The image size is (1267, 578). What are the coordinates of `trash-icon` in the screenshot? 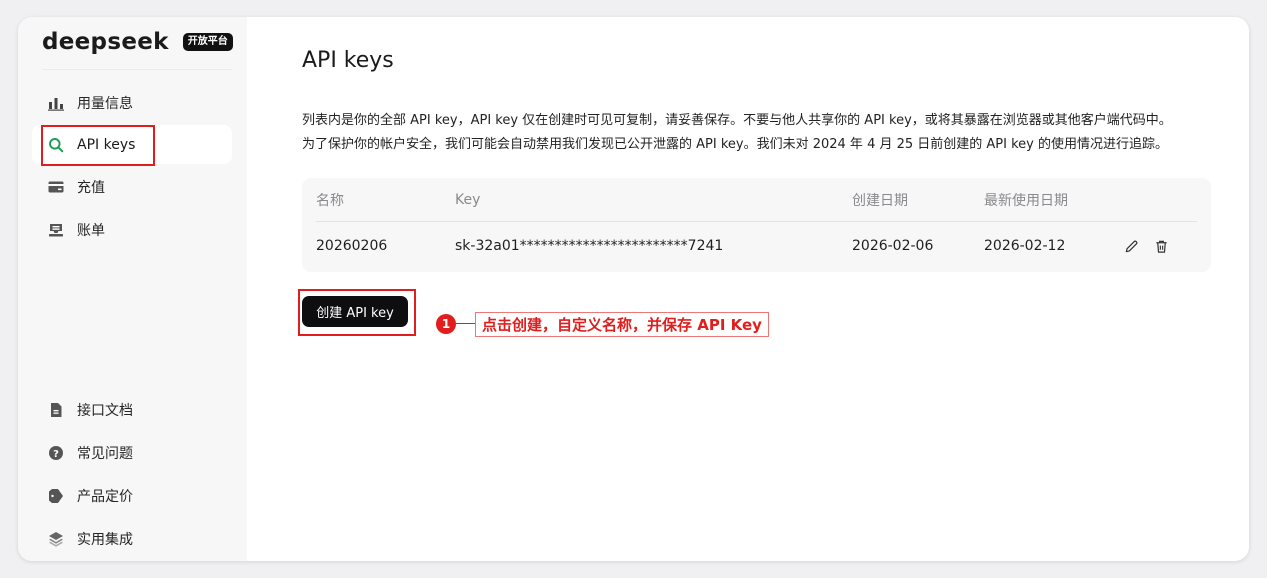 It's located at (1161, 246).